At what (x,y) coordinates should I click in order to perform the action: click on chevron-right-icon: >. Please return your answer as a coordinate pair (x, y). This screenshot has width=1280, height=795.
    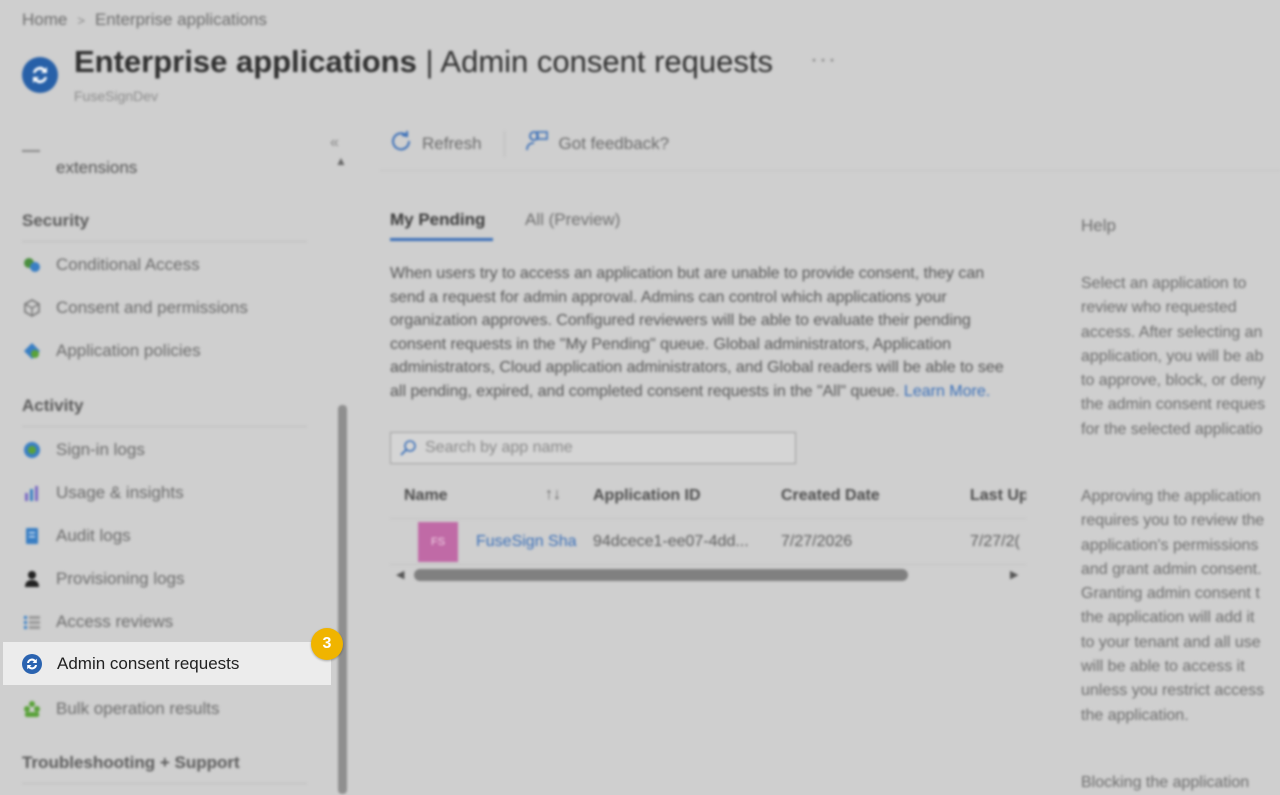
    Looking at the image, I should click on (81, 20).